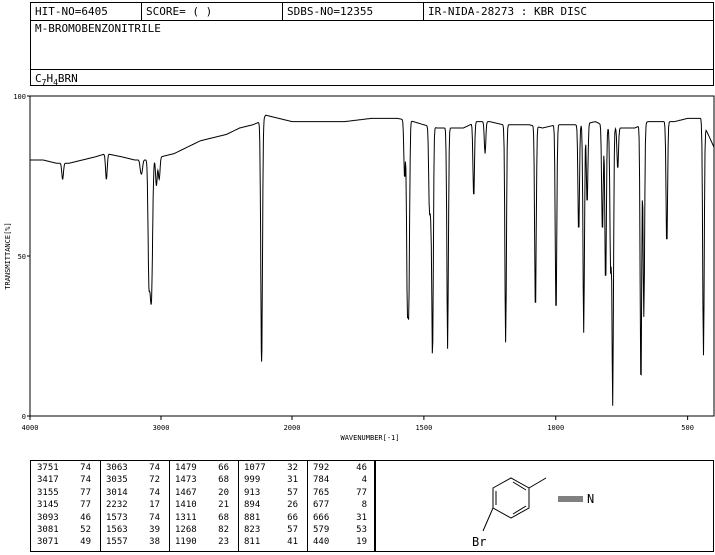 The width and height of the screenshot is (715, 555). I want to click on peak-wavenumber: 1410, so click(186, 505).